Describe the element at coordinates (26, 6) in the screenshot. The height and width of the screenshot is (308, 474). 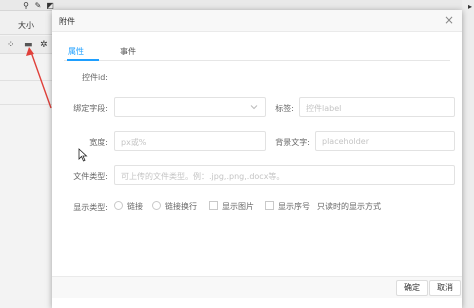
I see `search-icon: ⚲` at that location.